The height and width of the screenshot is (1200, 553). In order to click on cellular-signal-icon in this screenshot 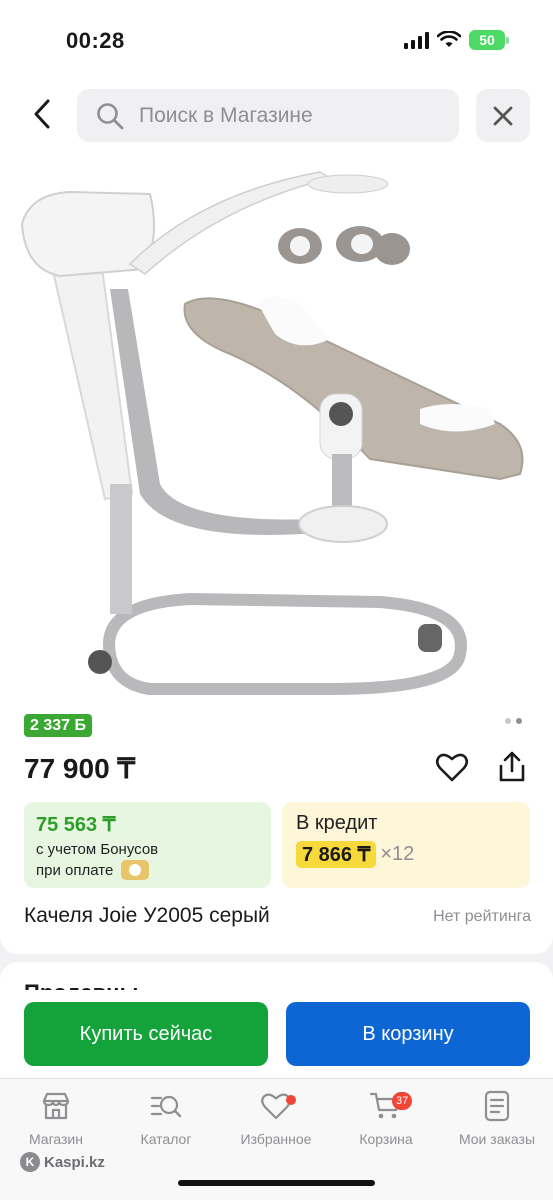, I will do `click(416, 40)`.